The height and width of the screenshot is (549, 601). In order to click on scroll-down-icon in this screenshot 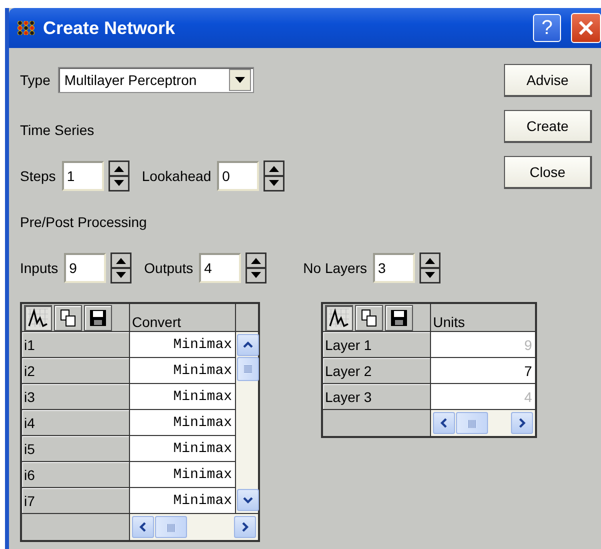, I will do `click(248, 500)`.